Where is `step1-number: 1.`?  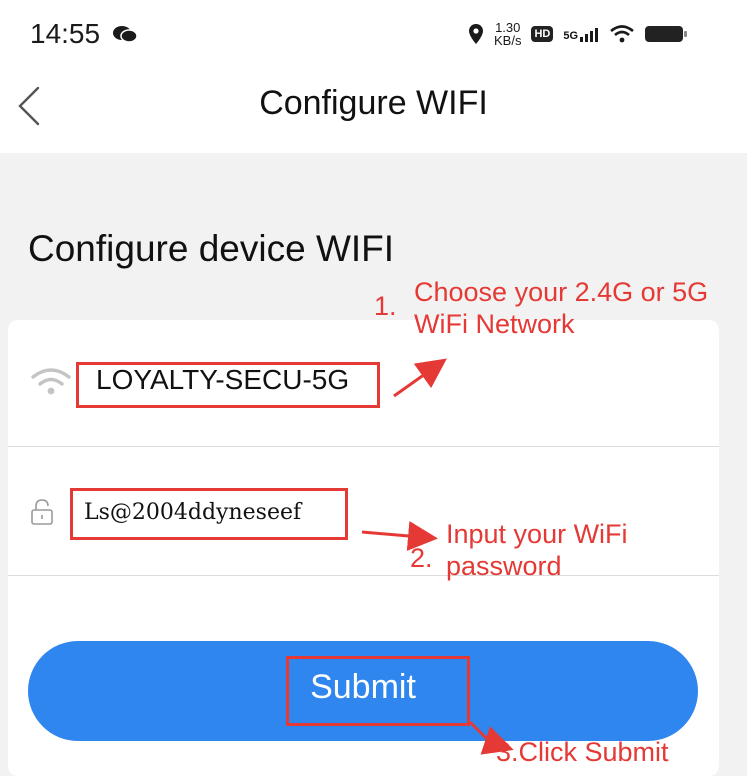 step1-number: 1. is located at coordinates (385, 306).